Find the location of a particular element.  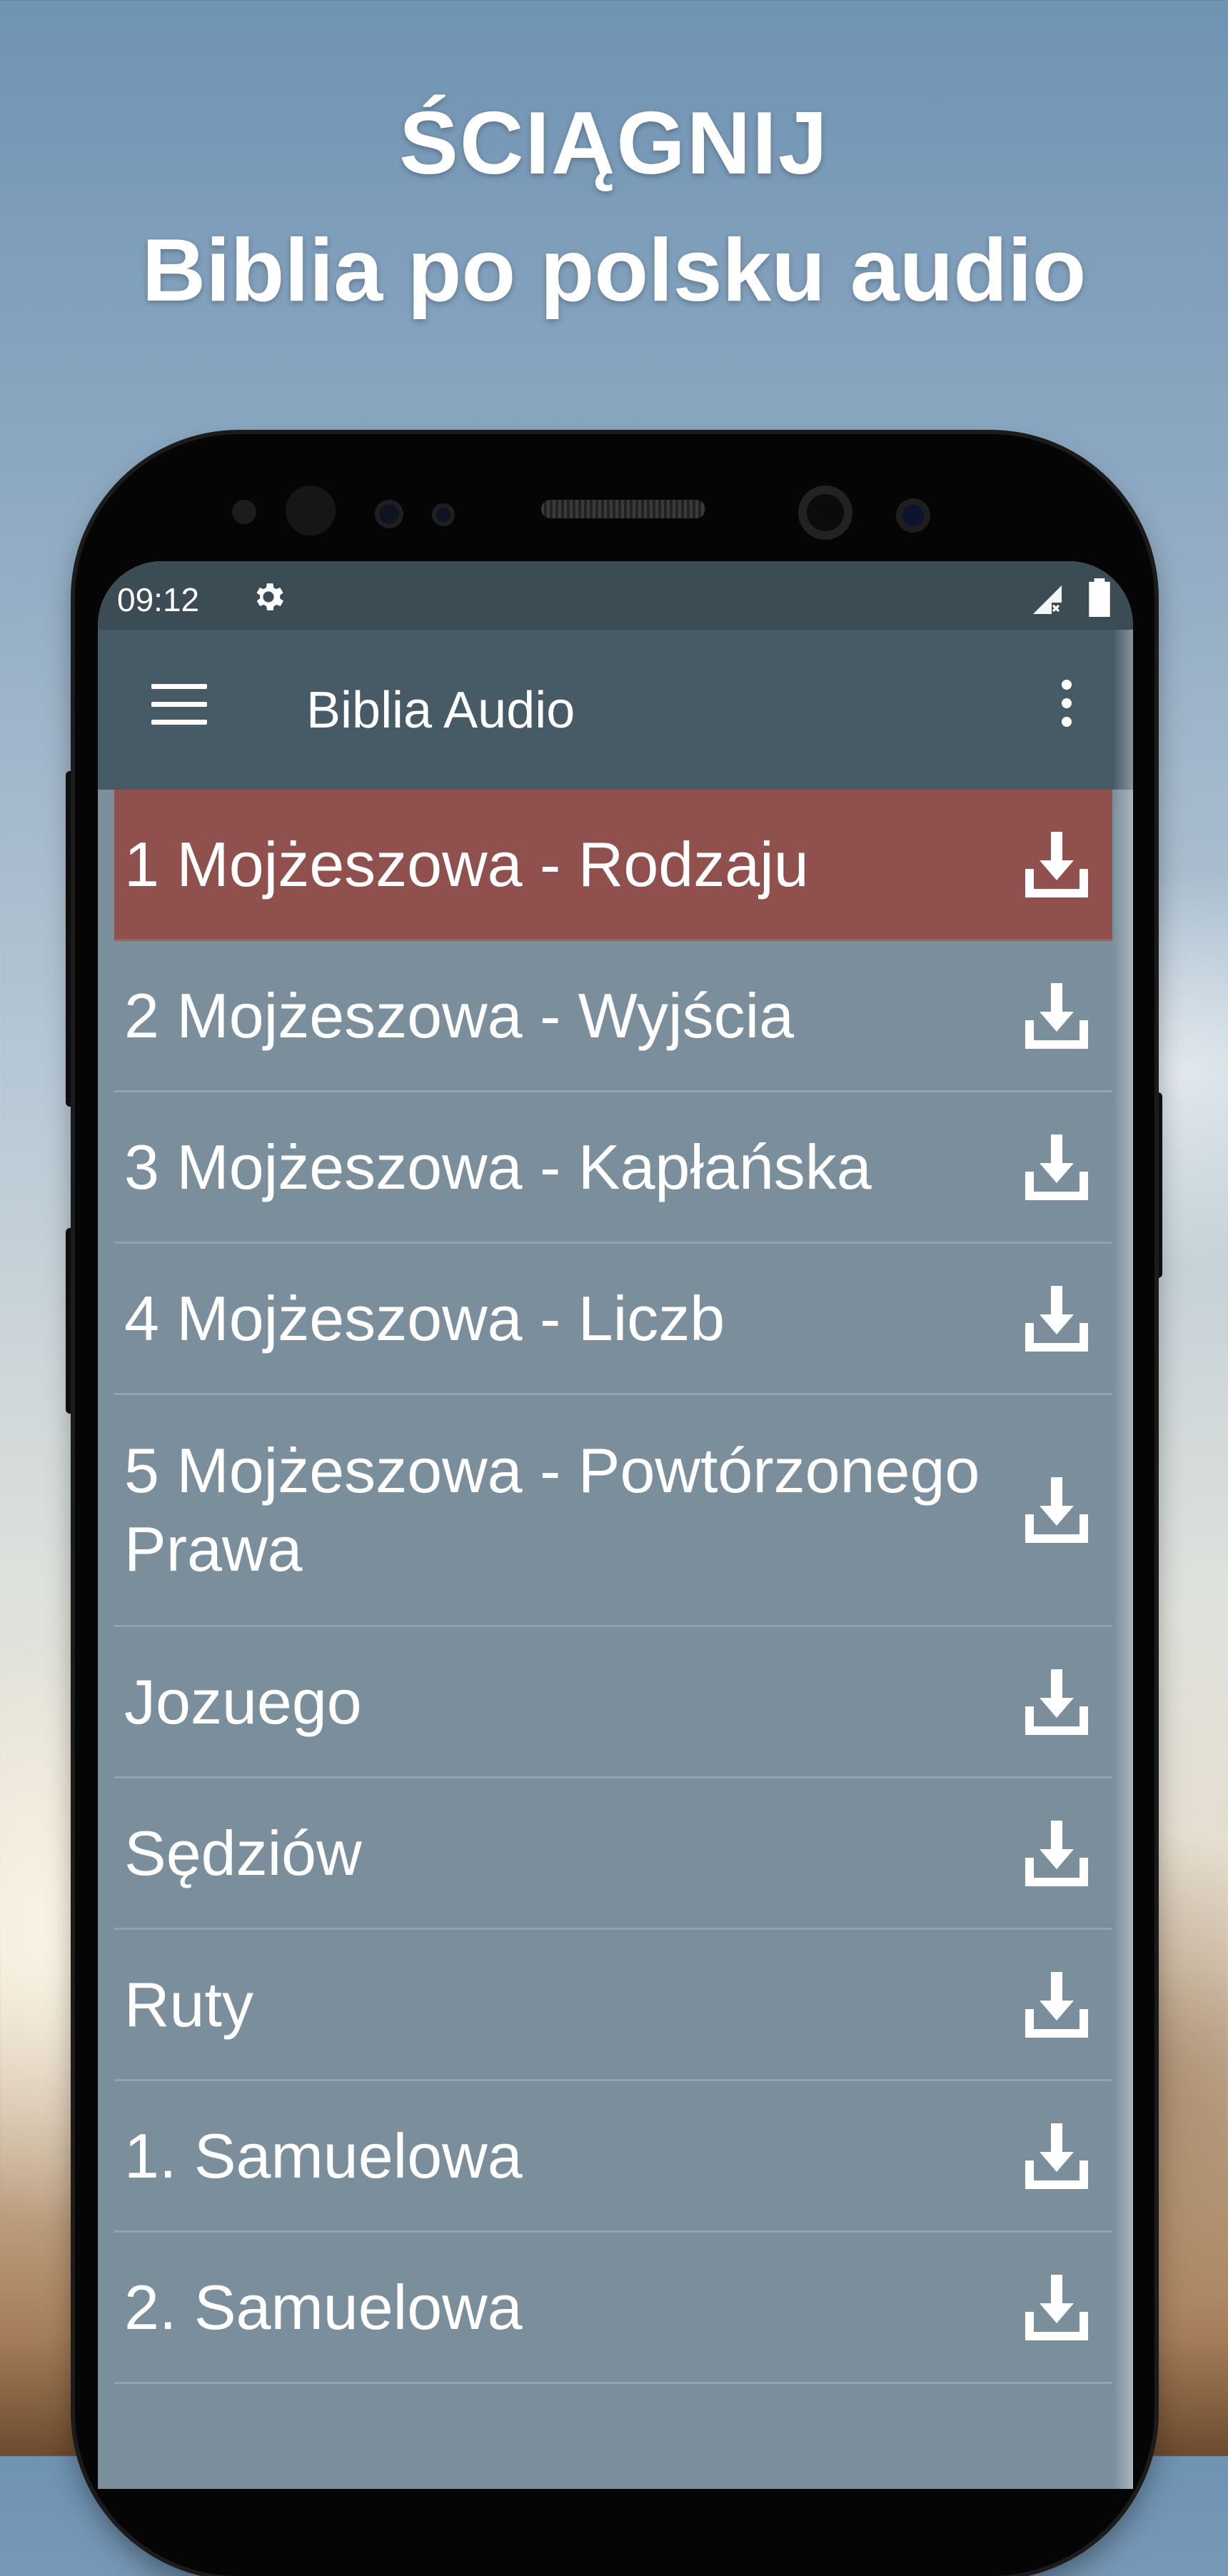

book-title: 2 Mojżeszowa - Wyjścia is located at coordinates (459, 1015).